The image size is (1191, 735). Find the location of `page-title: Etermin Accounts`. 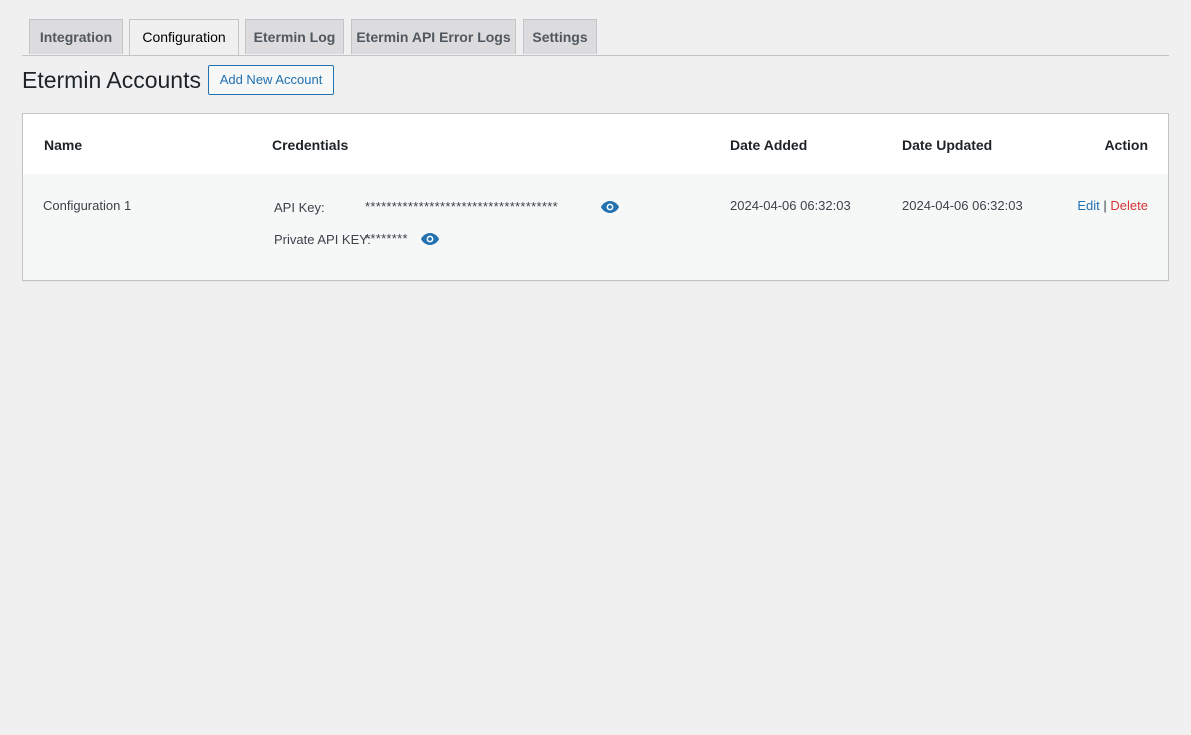

page-title: Etermin Accounts is located at coordinates (111, 80).